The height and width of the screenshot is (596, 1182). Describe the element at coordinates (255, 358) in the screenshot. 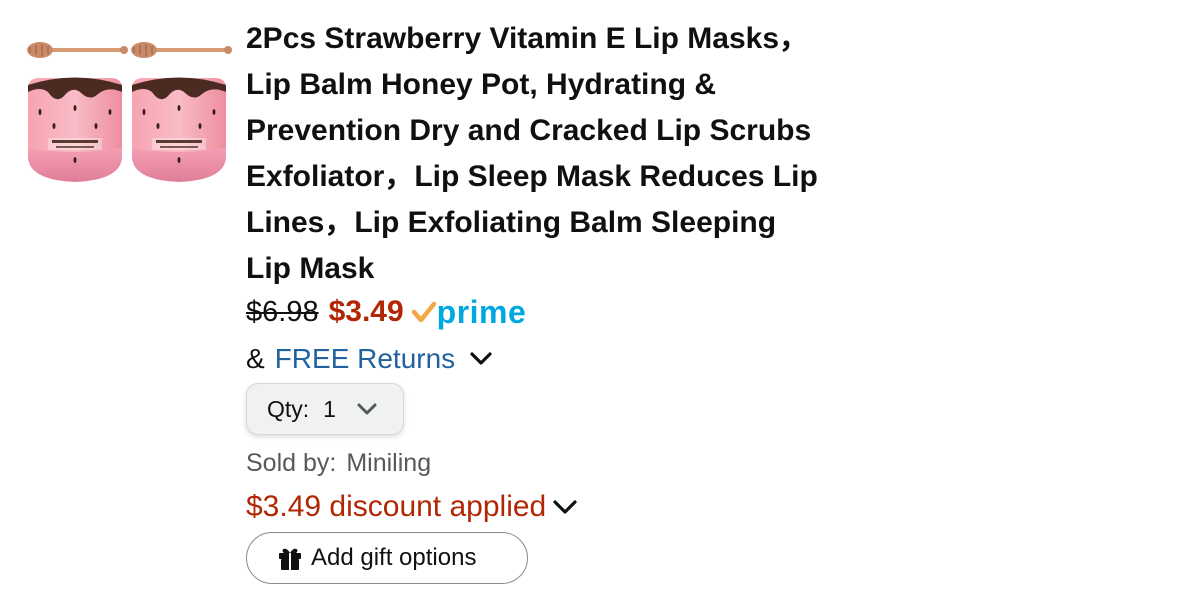

I see `returns-prefix: &` at that location.